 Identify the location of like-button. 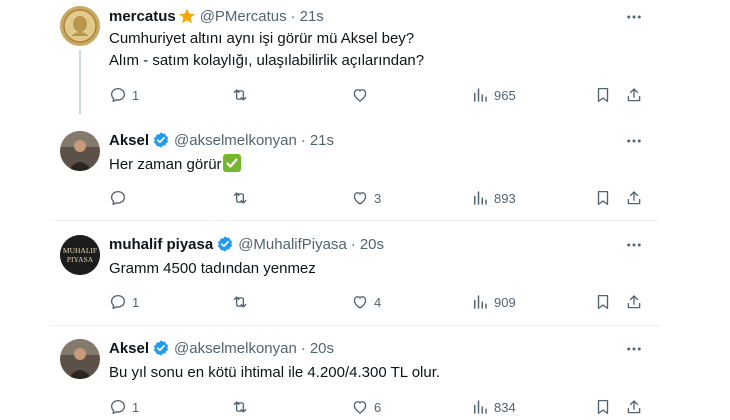
(362, 95).